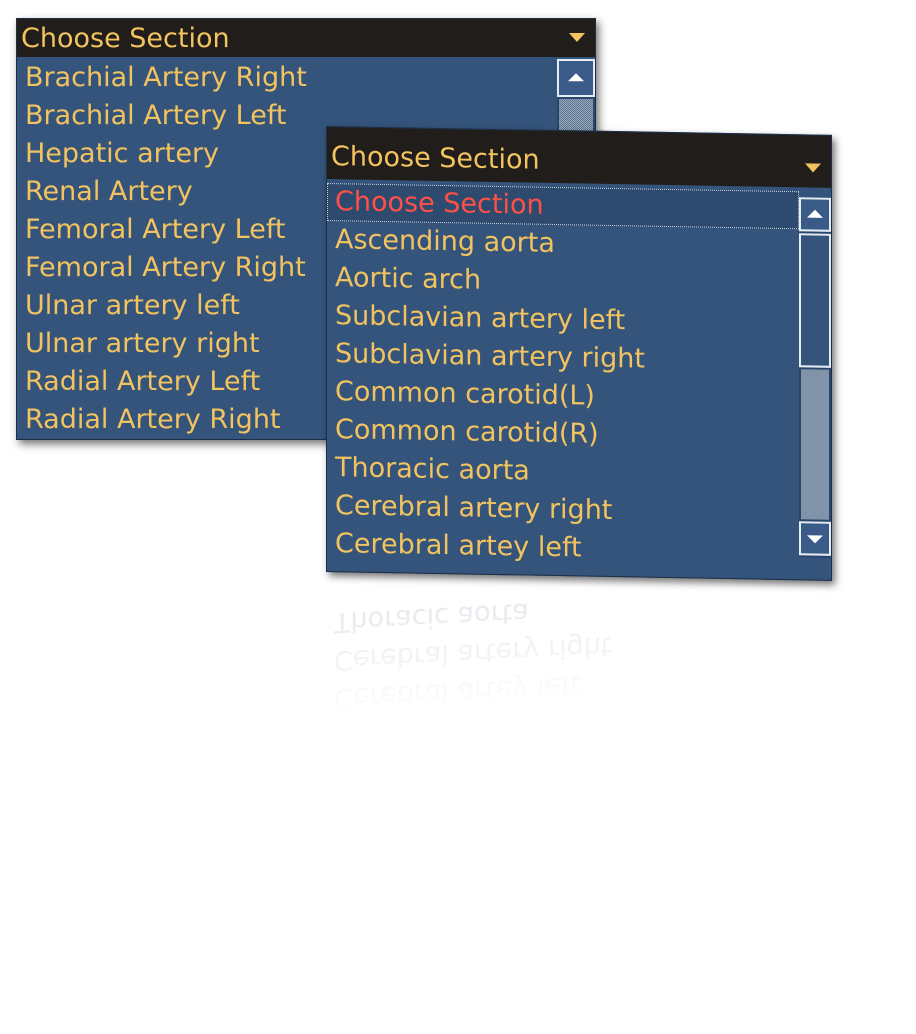  Describe the element at coordinates (162, 230) in the screenshot. I see `list-item: Femoral Artery Left` at that location.